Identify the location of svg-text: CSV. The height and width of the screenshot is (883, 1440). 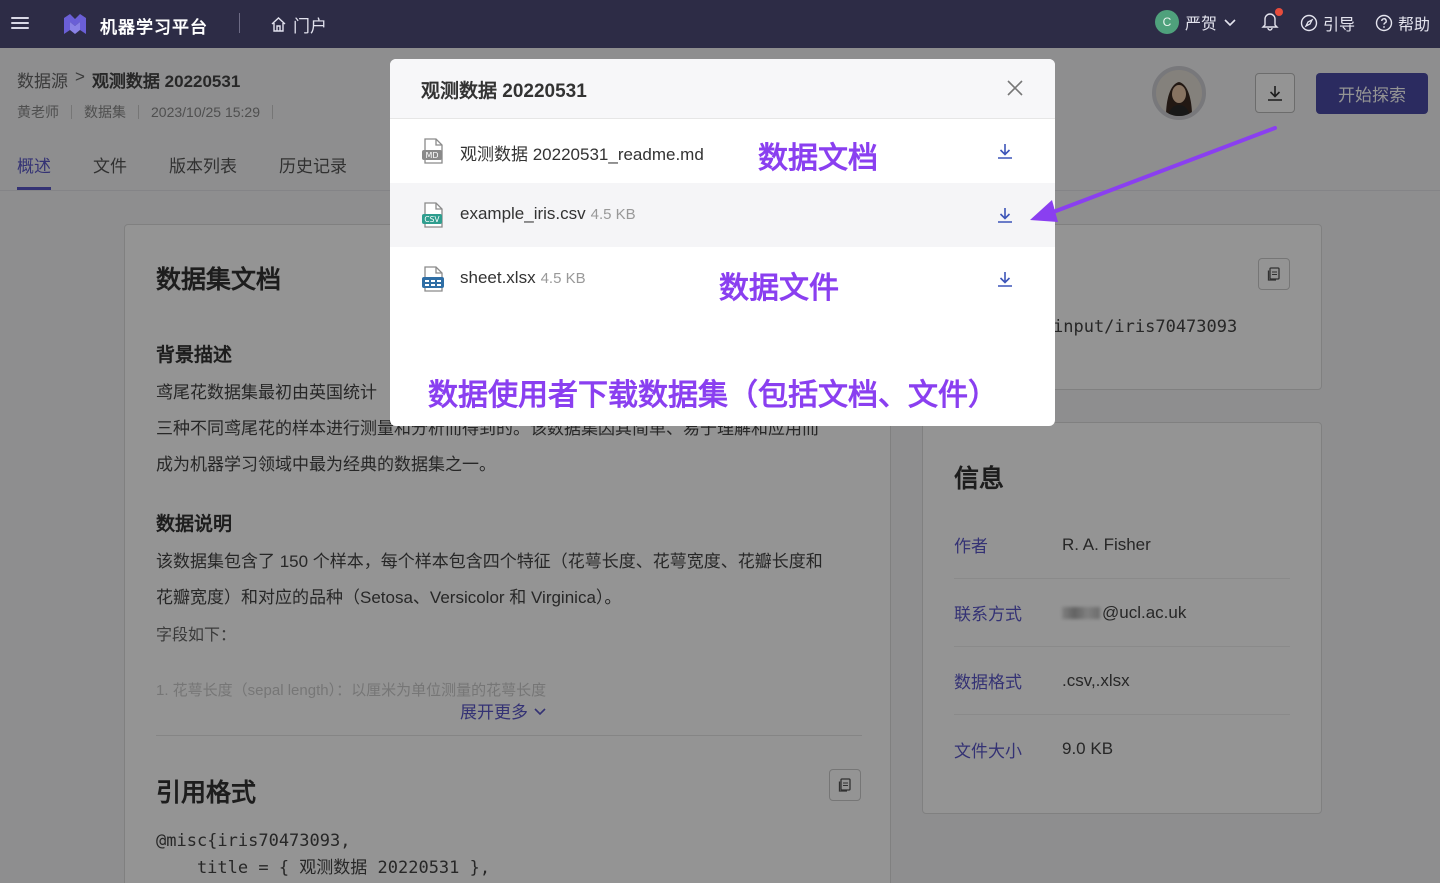
(432, 219).